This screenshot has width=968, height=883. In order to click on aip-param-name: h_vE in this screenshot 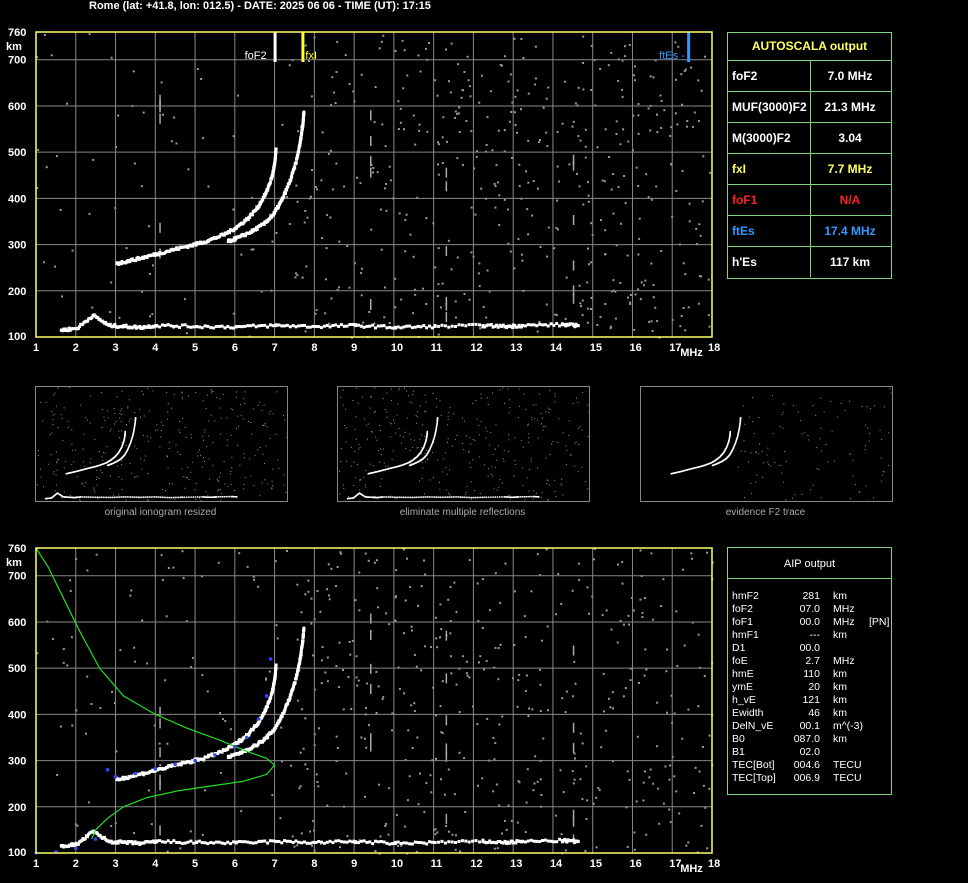, I will do `click(744, 700)`.